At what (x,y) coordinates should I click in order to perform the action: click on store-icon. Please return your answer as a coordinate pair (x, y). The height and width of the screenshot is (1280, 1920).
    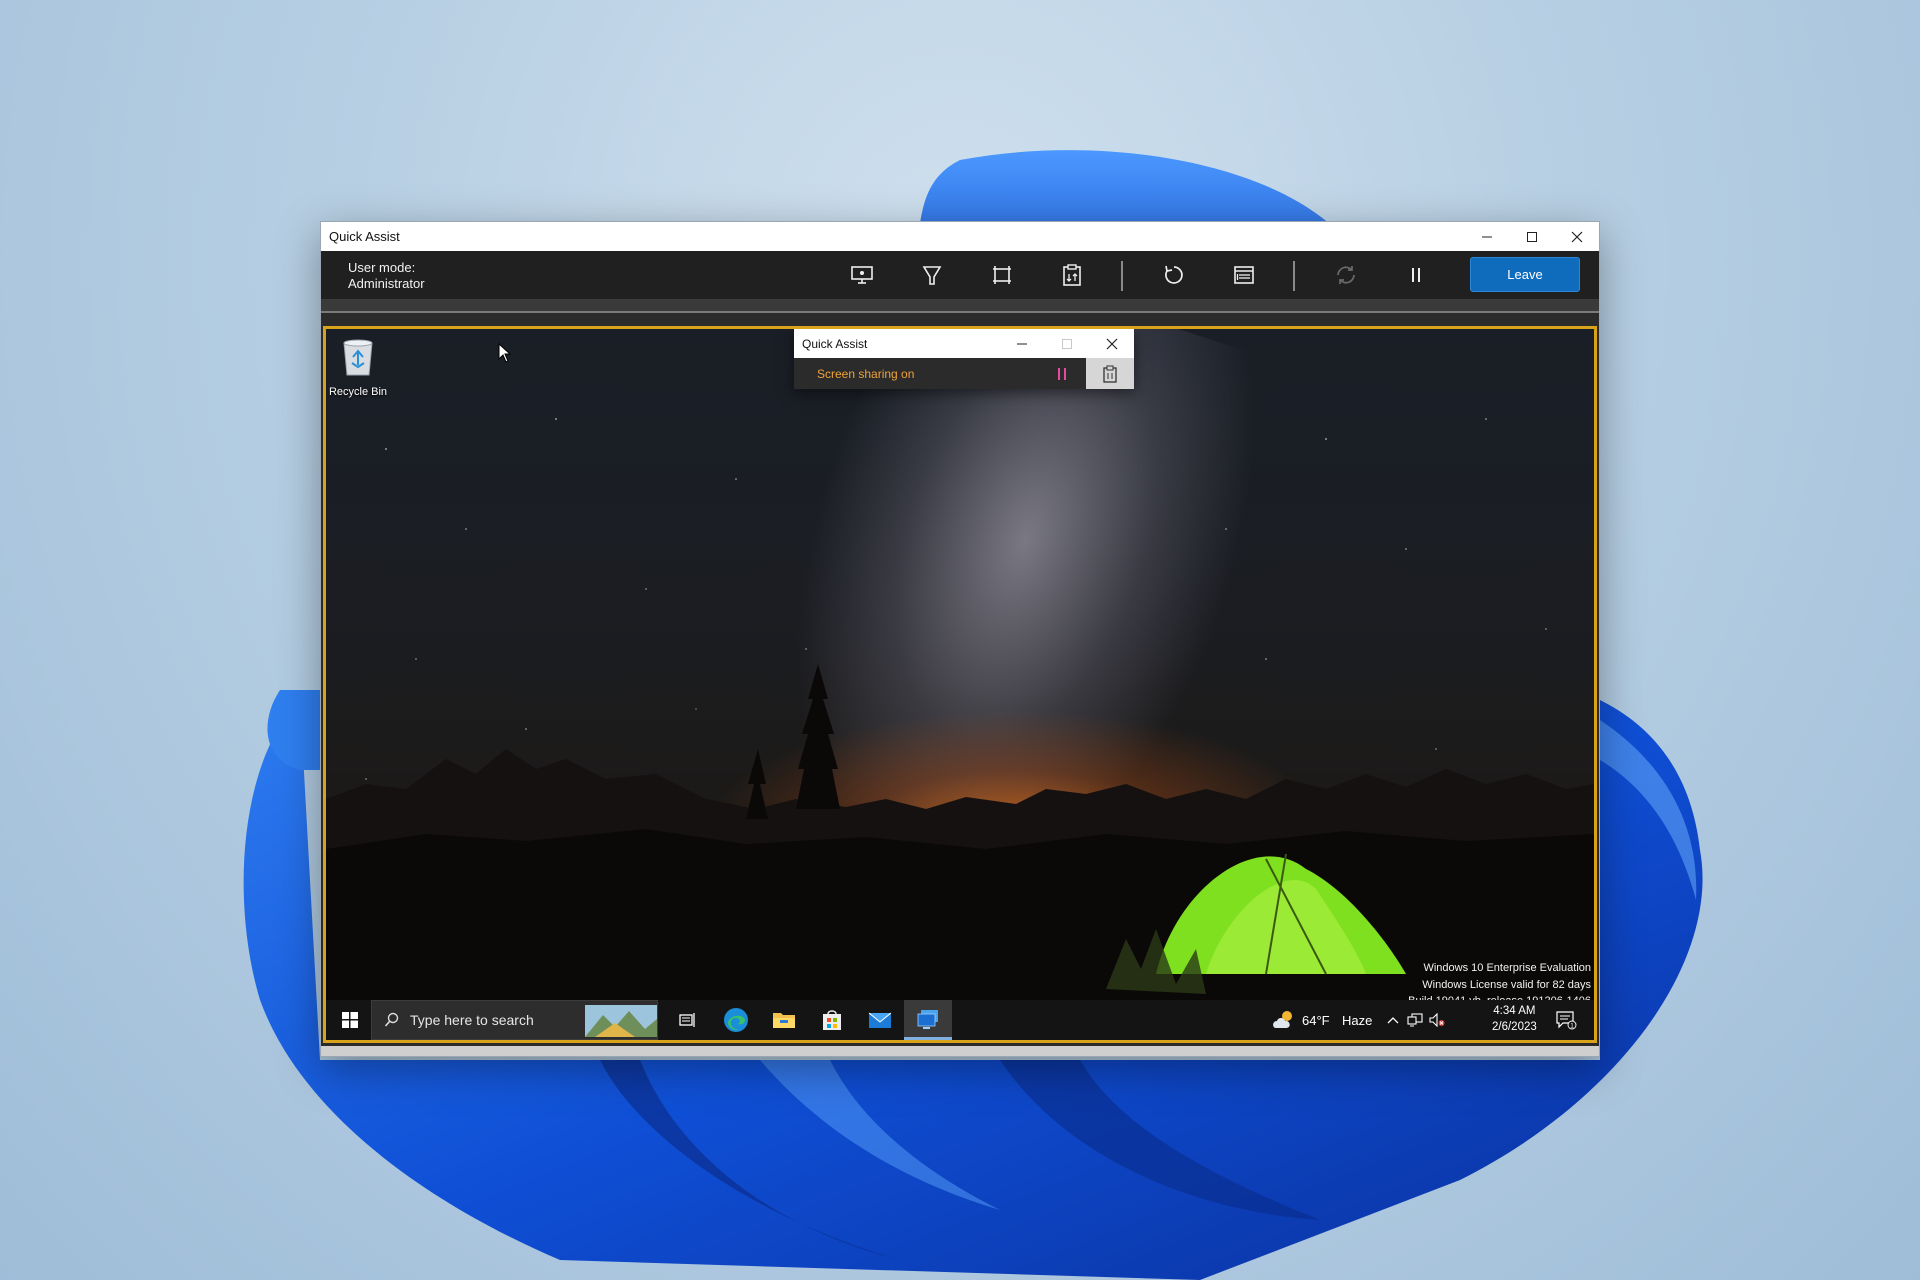
    Looking at the image, I should click on (832, 1020).